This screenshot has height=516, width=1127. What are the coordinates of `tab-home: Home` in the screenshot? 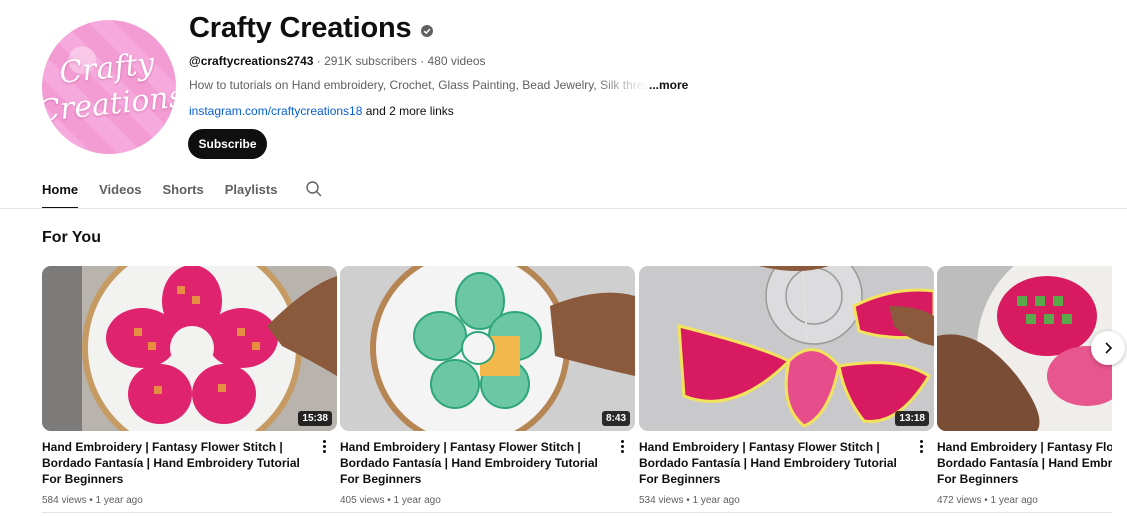 It's located at (60, 192).